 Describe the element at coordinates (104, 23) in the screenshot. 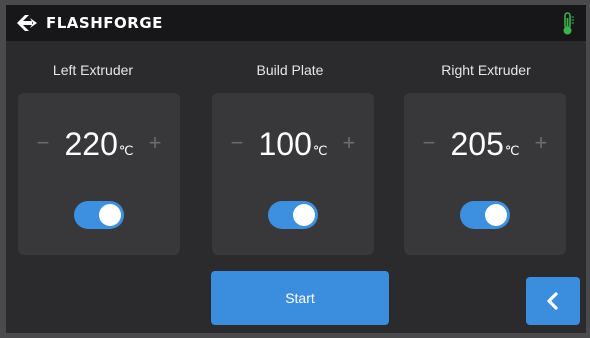

I see `brand-name: FLASHFORGE` at that location.